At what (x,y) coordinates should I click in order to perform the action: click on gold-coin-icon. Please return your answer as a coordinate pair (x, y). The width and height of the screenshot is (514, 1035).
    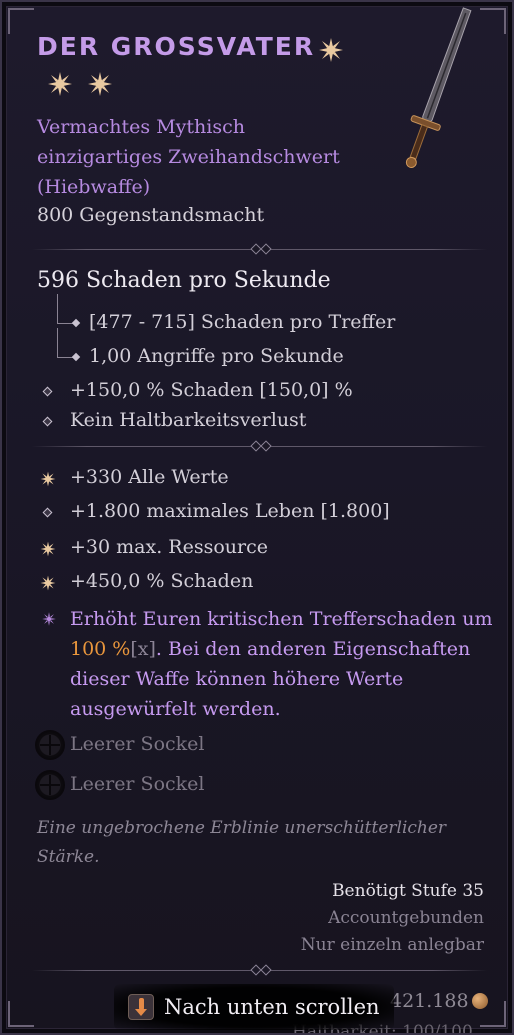
    Looking at the image, I should click on (480, 1001).